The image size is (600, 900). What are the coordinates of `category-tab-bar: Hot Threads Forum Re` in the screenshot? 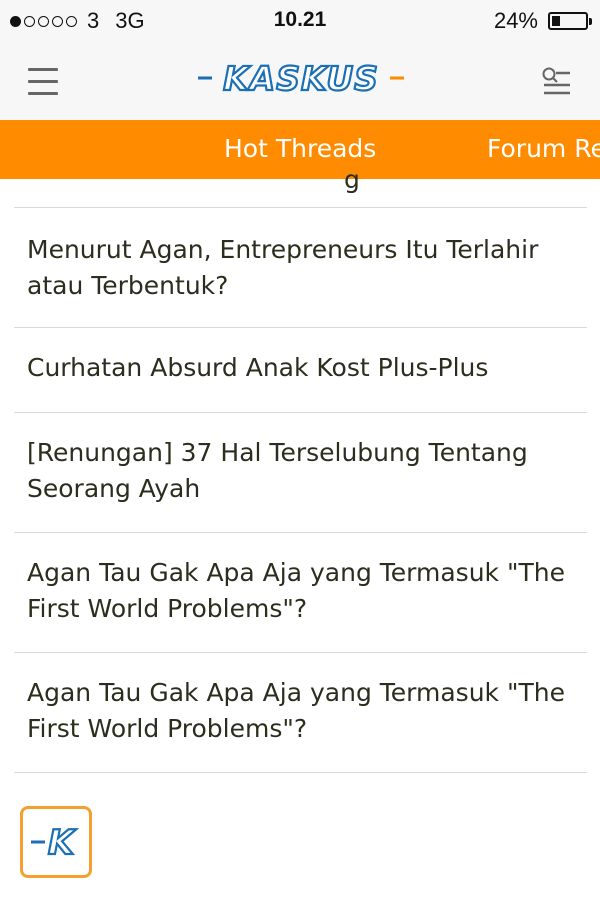 It's located at (300, 149).